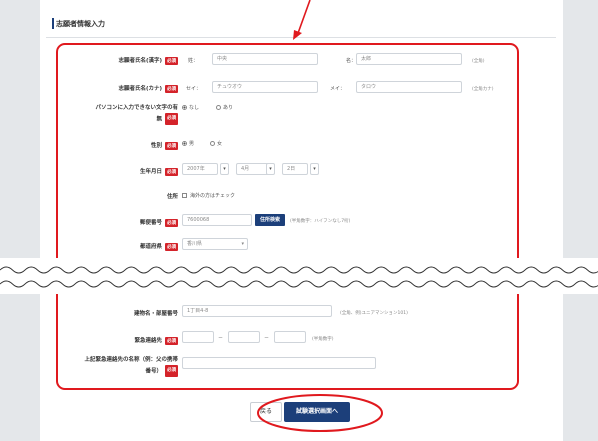  What do you see at coordinates (156, 340) in the screenshot?
I see `emergency-label: 緊急連絡先 必須` at bounding box center [156, 340].